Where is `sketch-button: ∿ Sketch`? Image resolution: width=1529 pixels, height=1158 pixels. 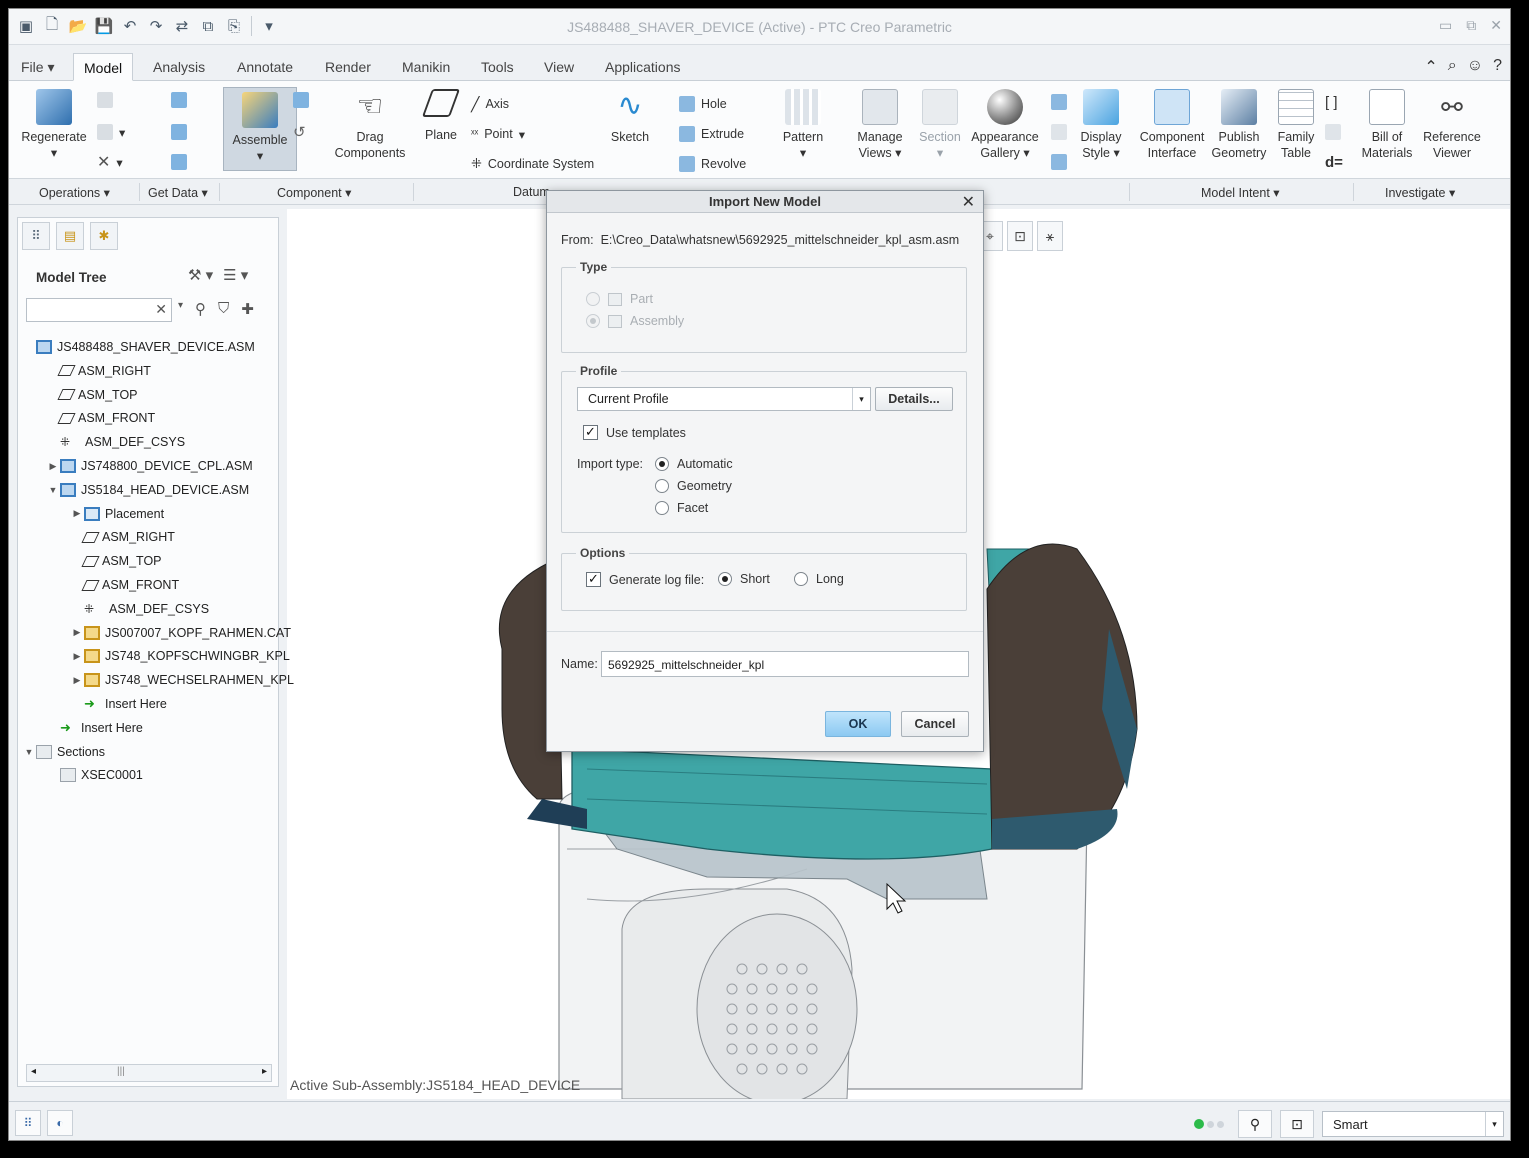 sketch-button: ∿ Sketch is located at coordinates (630, 117).